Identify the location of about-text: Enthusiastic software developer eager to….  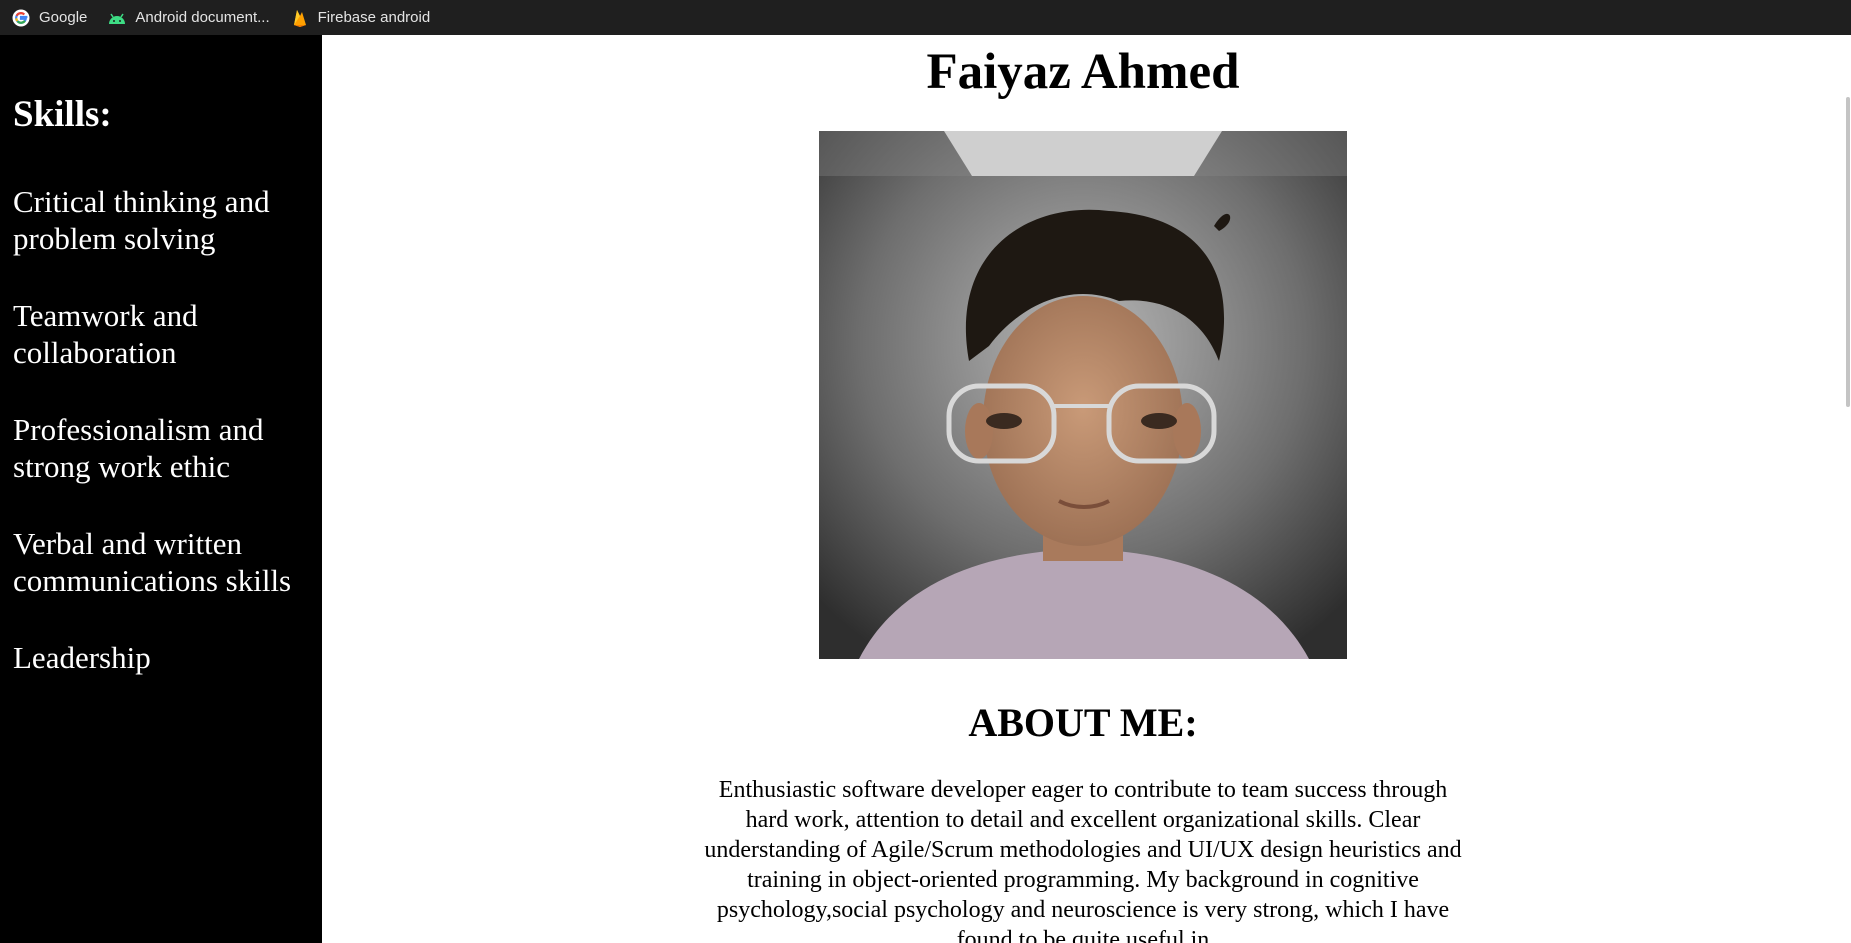
(1083, 860).